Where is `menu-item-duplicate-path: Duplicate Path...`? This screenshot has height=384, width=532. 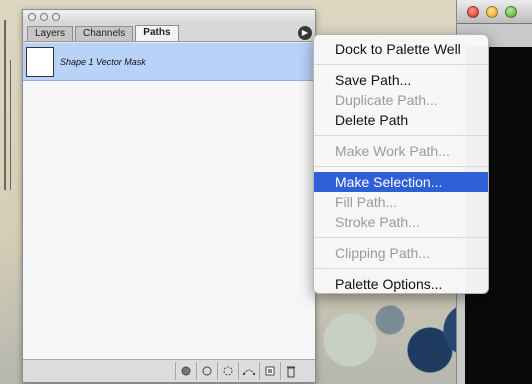 menu-item-duplicate-path: Duplicate Path... is located at coordinates (401, 100).